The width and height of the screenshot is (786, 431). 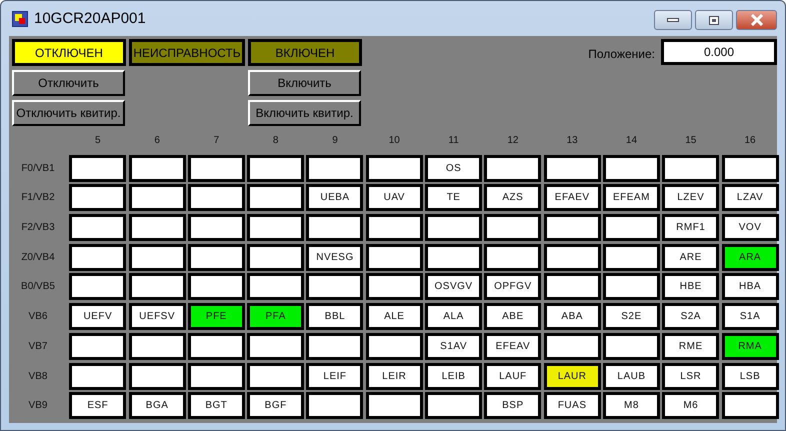 I want to click on maximize-button, so click(x=714, y=20).